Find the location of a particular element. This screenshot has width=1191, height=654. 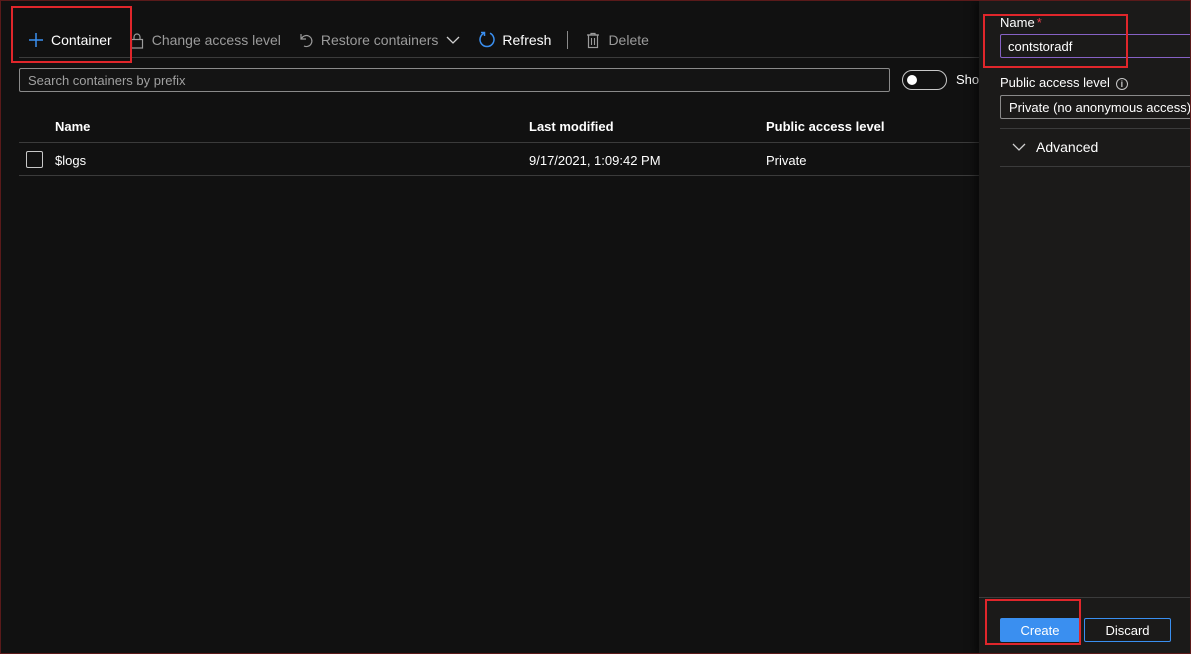

name-label-text: Name is located at coordinates (1017, 22).